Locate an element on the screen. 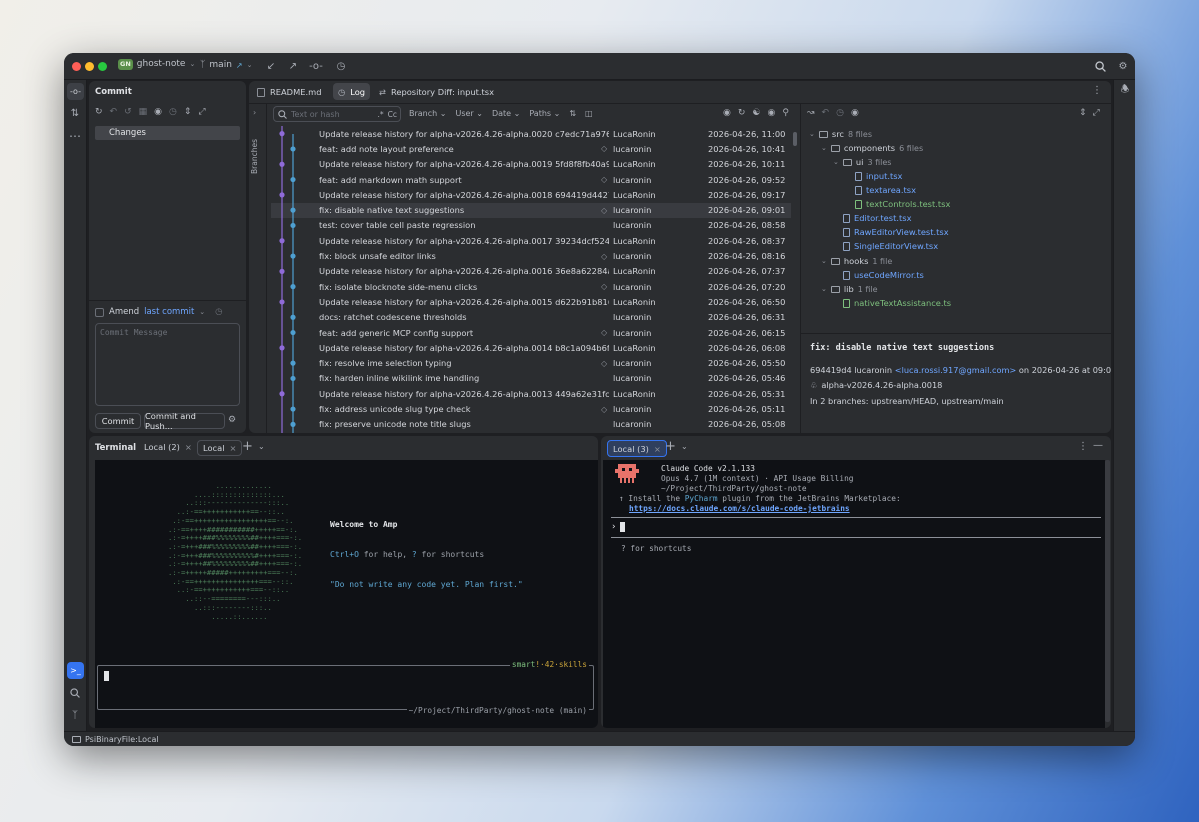  update-project-icon: ↙ is located at coordinates (271, 66).